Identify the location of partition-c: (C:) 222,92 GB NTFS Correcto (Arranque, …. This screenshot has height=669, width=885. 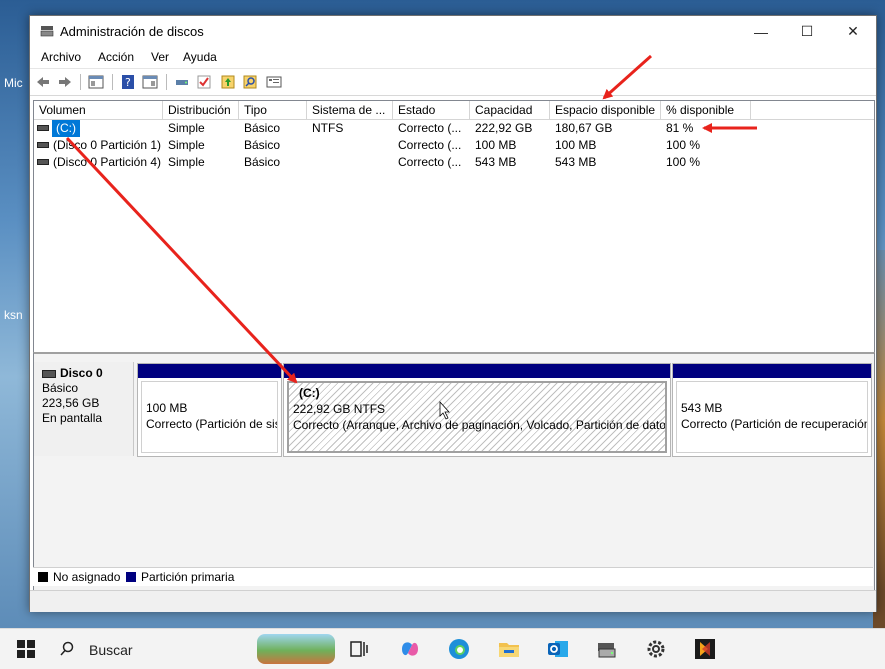
(477, 410).